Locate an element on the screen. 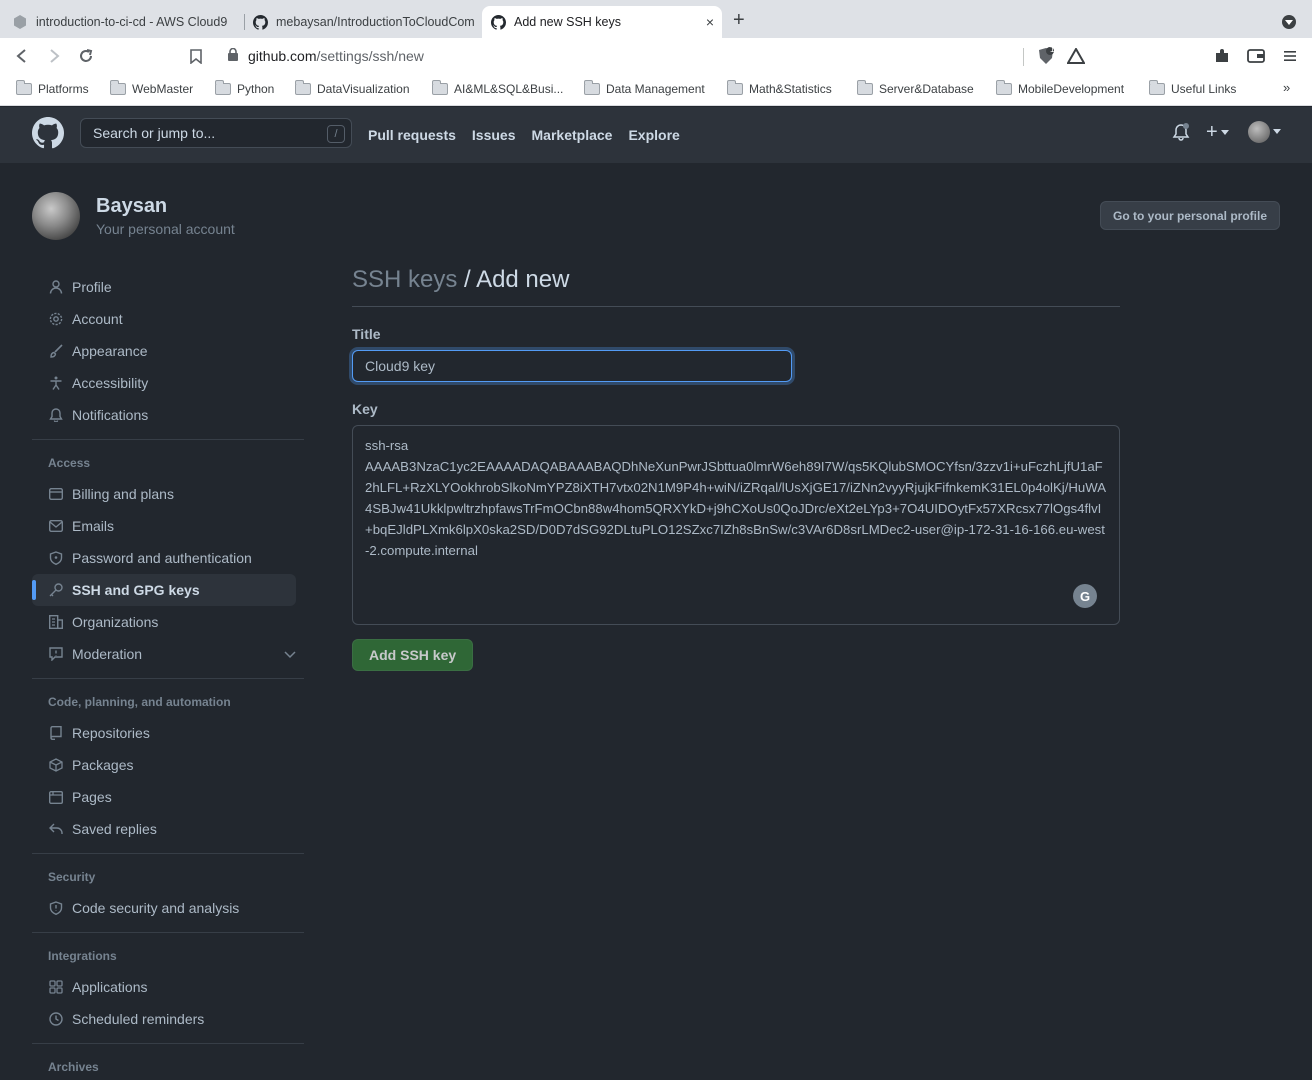 This screenshot has width=1312, height=1080. sidebar-item-appearance: Appearance is located at coordinates (168, 351).